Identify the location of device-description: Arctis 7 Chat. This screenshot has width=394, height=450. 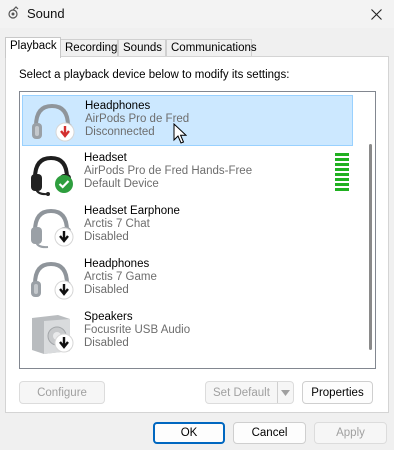
(117, 224).